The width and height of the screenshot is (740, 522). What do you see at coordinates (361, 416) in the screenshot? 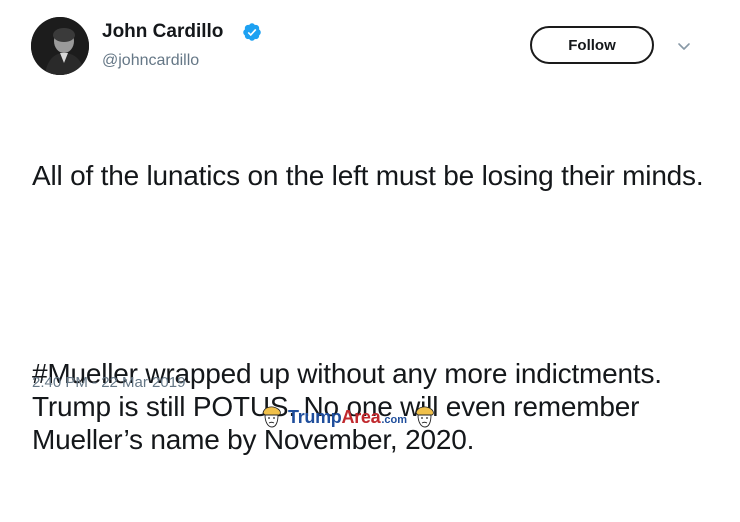
I see `watermark-brand-area: Area` at bounding box center [361, 416].